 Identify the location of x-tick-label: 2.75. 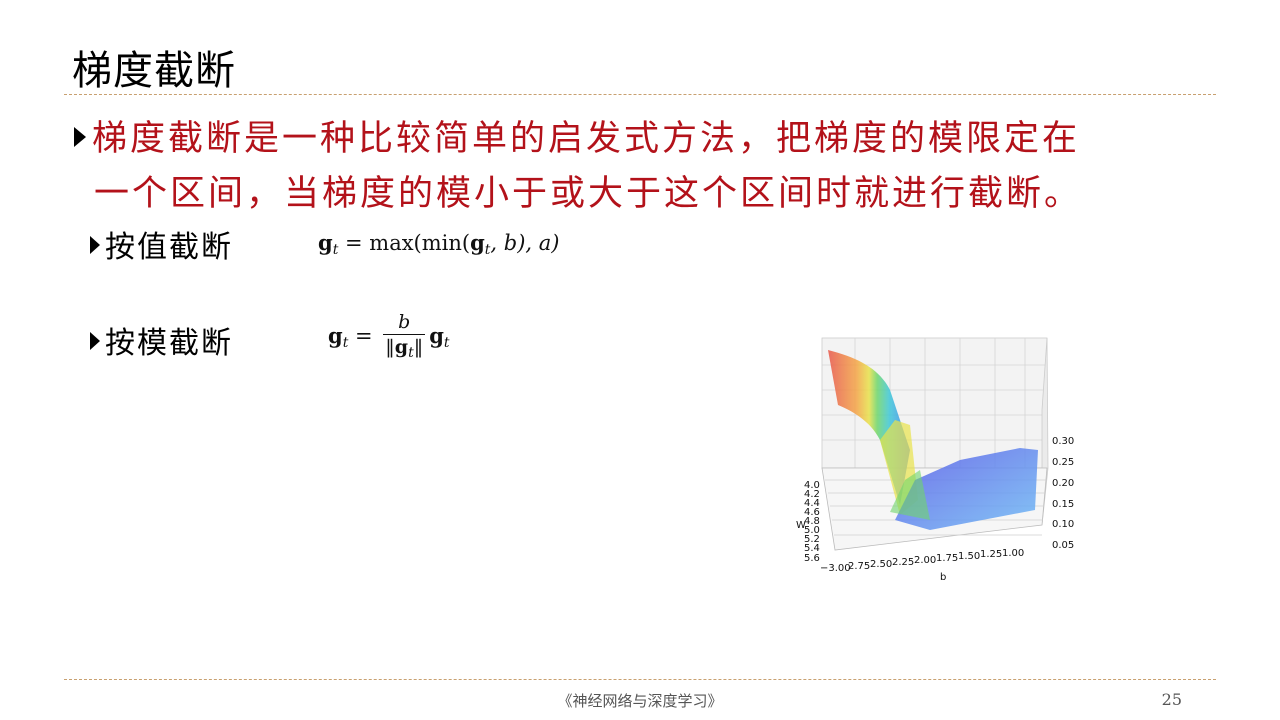
(859, 566).